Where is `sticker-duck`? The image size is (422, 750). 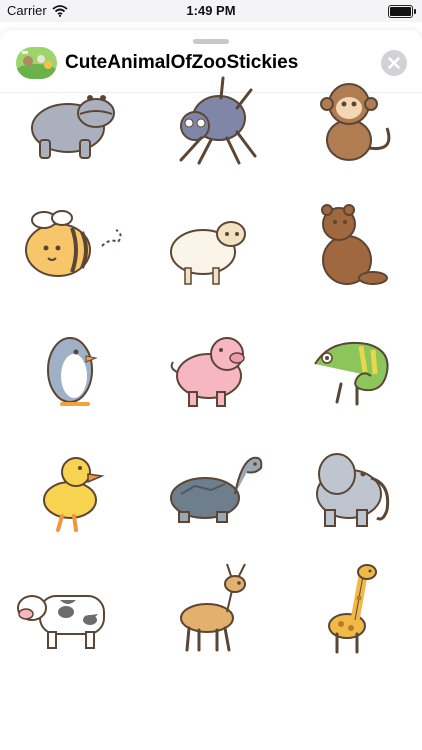
sticker-duck is located at coordinates (70, 489).